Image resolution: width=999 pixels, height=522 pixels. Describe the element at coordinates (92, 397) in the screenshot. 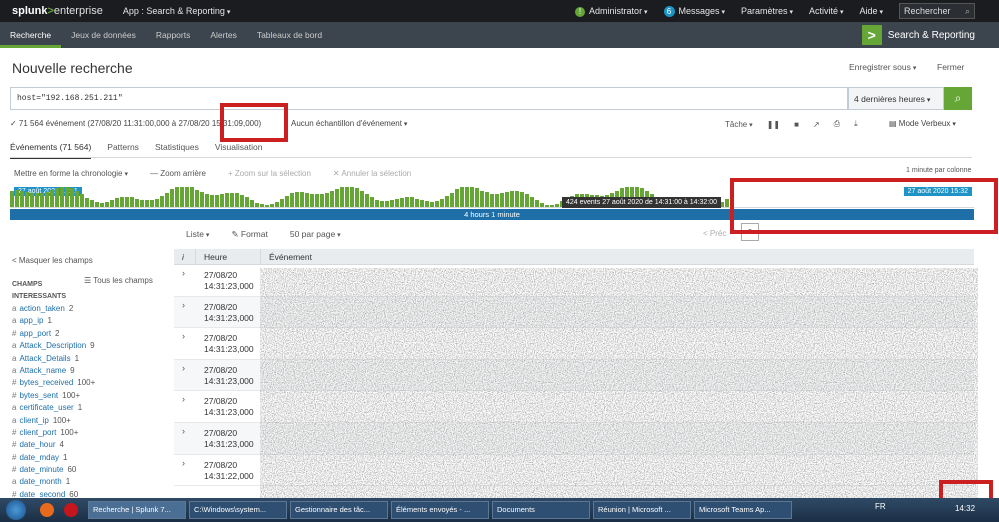

I see `field-item: # bytes_sent 100+` at that location.